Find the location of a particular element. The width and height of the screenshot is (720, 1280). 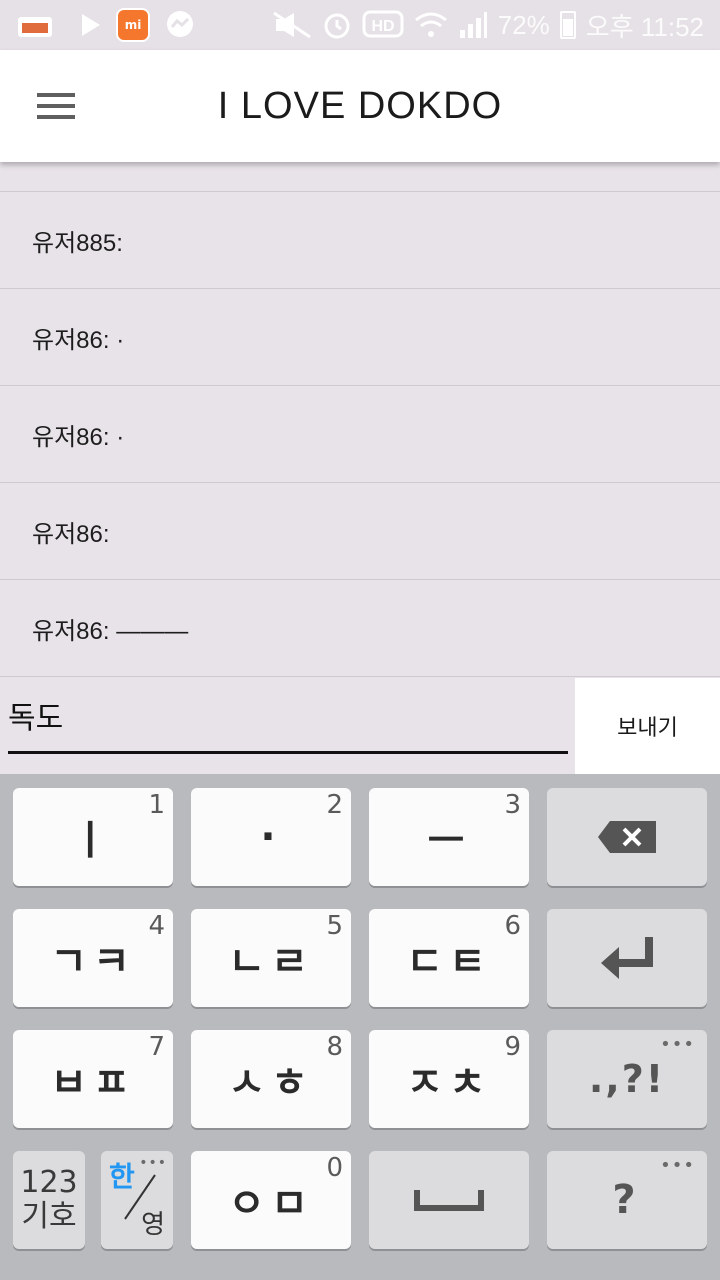

battery-icon is located at coordinates (567, 25).